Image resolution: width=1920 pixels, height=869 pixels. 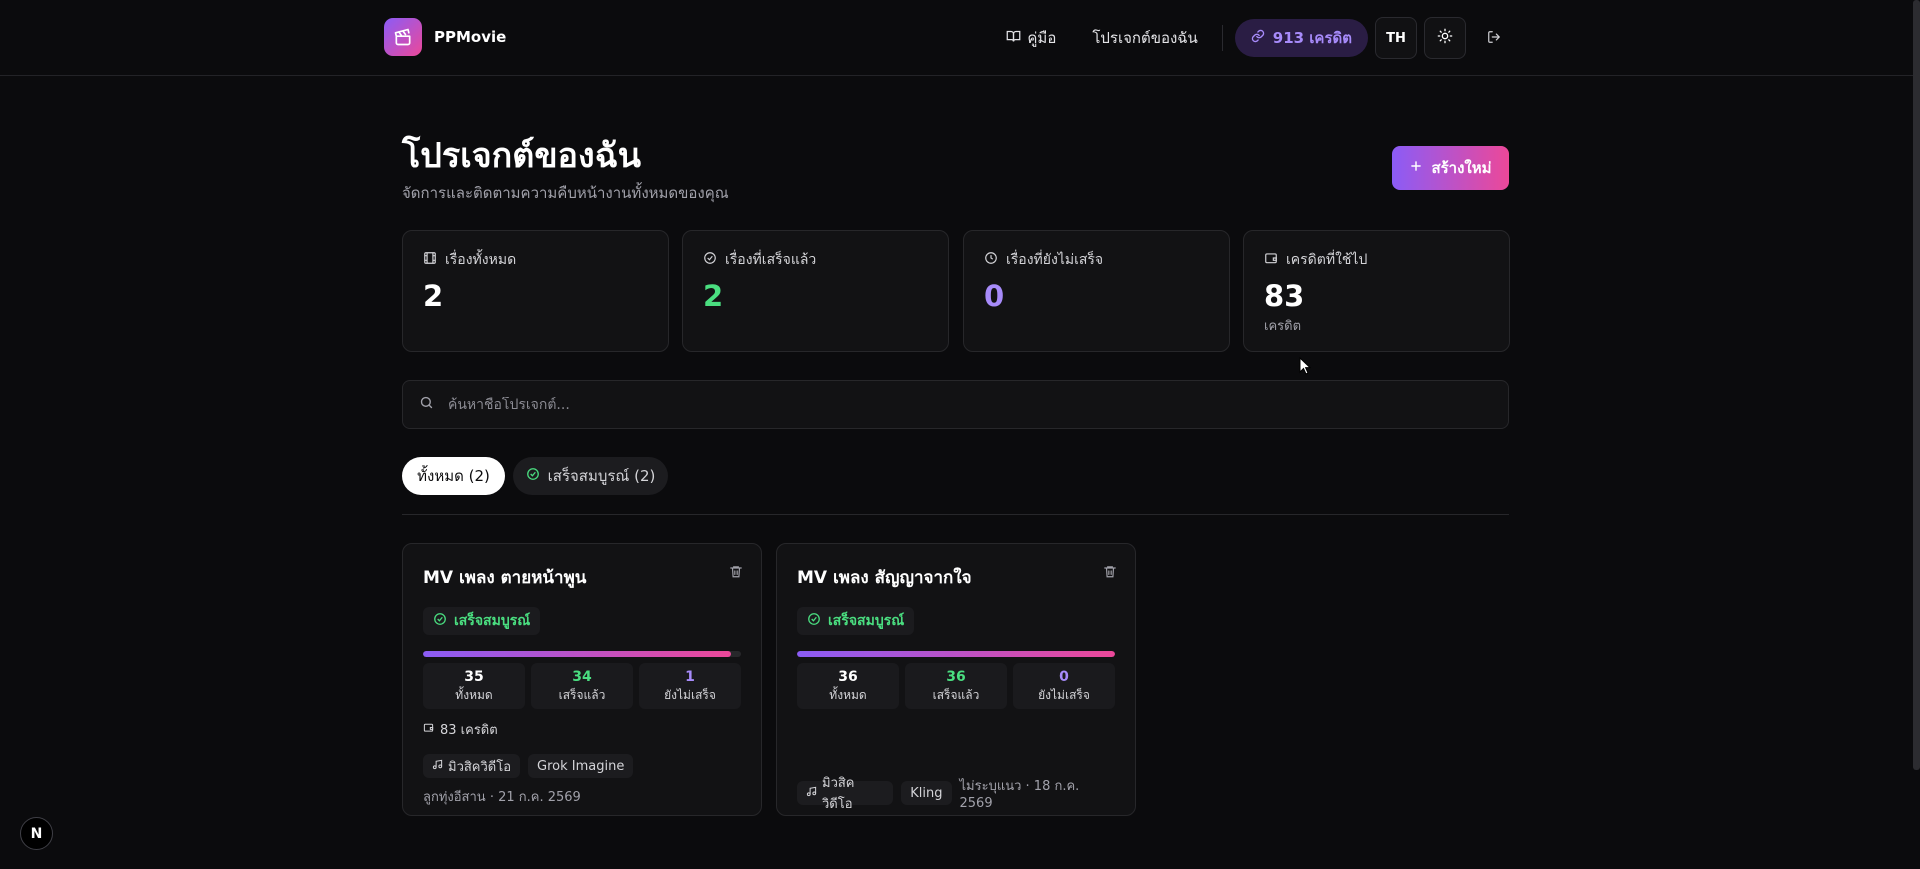 I want to click on logout-button, so click(x=1494, y=38).